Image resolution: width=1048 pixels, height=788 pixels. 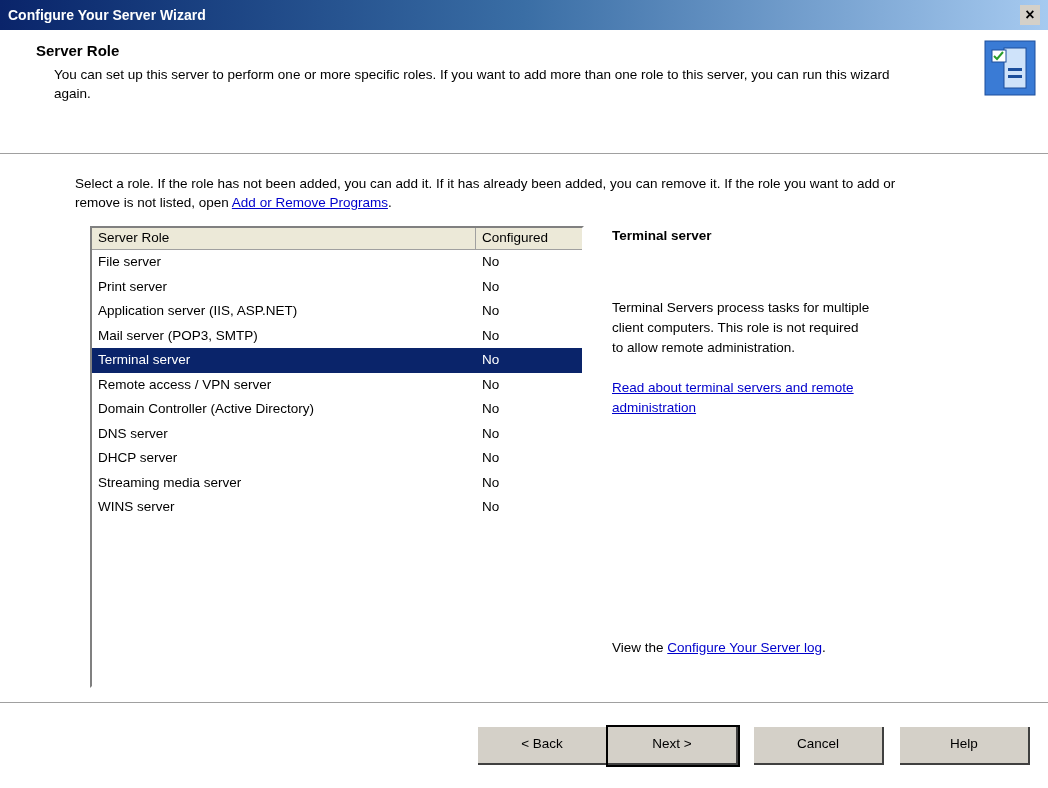 I want to click on role-name: Print server, so click(x=133, y=286).